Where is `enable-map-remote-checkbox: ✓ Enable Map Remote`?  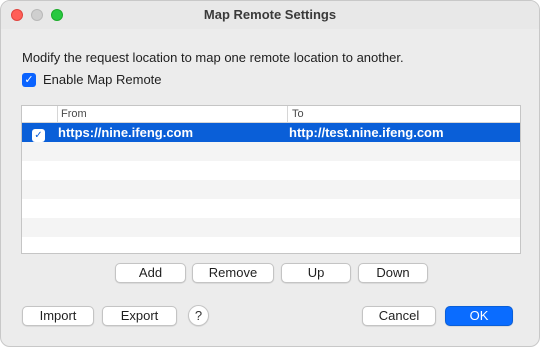
enable-map-remote-checkbox: ✓ Enable Map Remote is located at coordinates (92, 79).